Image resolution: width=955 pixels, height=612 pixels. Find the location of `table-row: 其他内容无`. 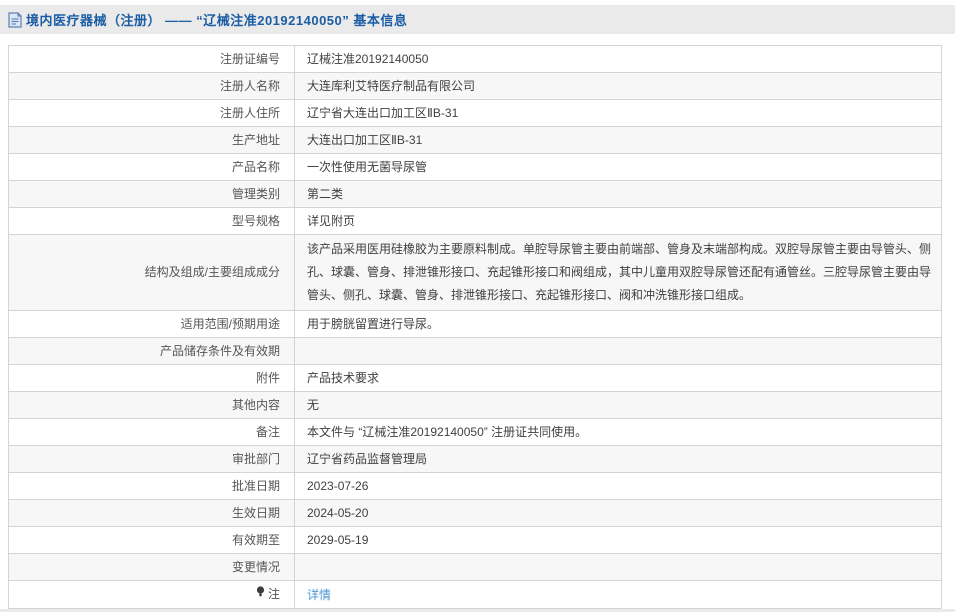

table-row: 其他内容无 is located at coordinates (475, 405).